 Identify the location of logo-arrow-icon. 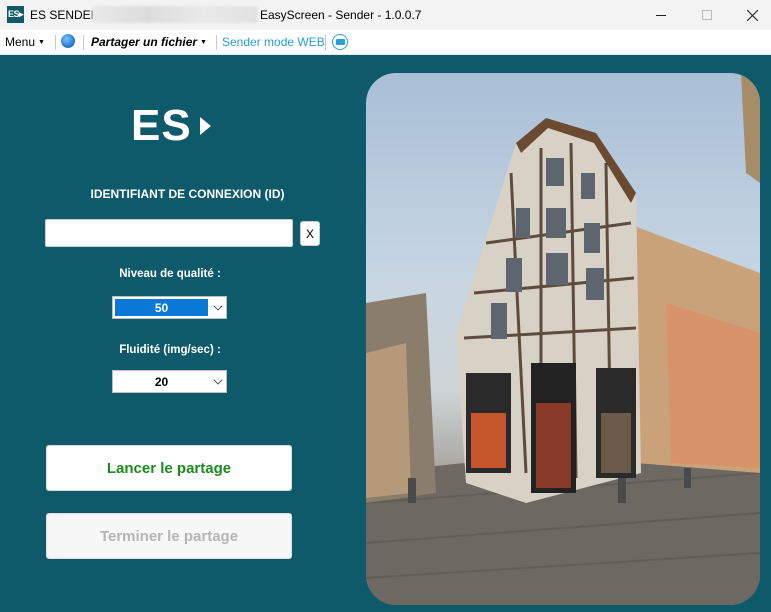
(205, 126).